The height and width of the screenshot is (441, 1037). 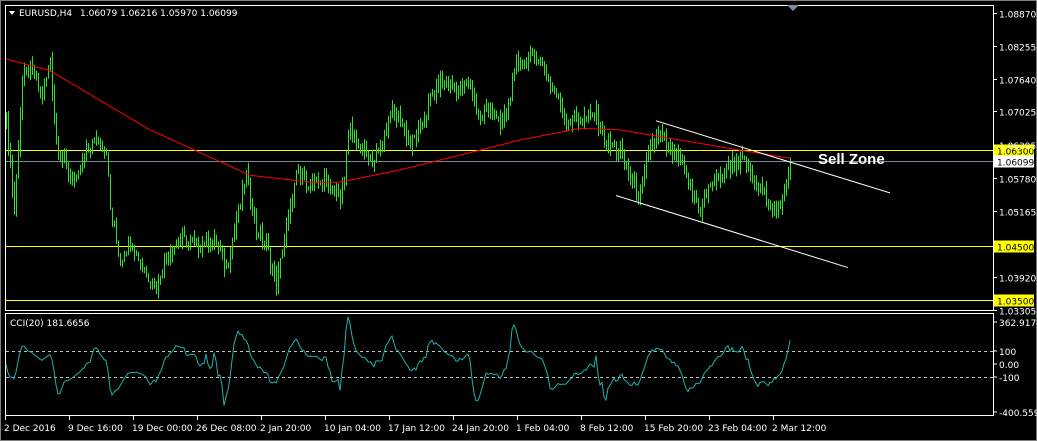 What do you see at coordinates (159, 14) in the screenshot?
I see `ohlc-values: 1.06079 1.06216 1.05970 1.06099` at bounding box center [159, 14].